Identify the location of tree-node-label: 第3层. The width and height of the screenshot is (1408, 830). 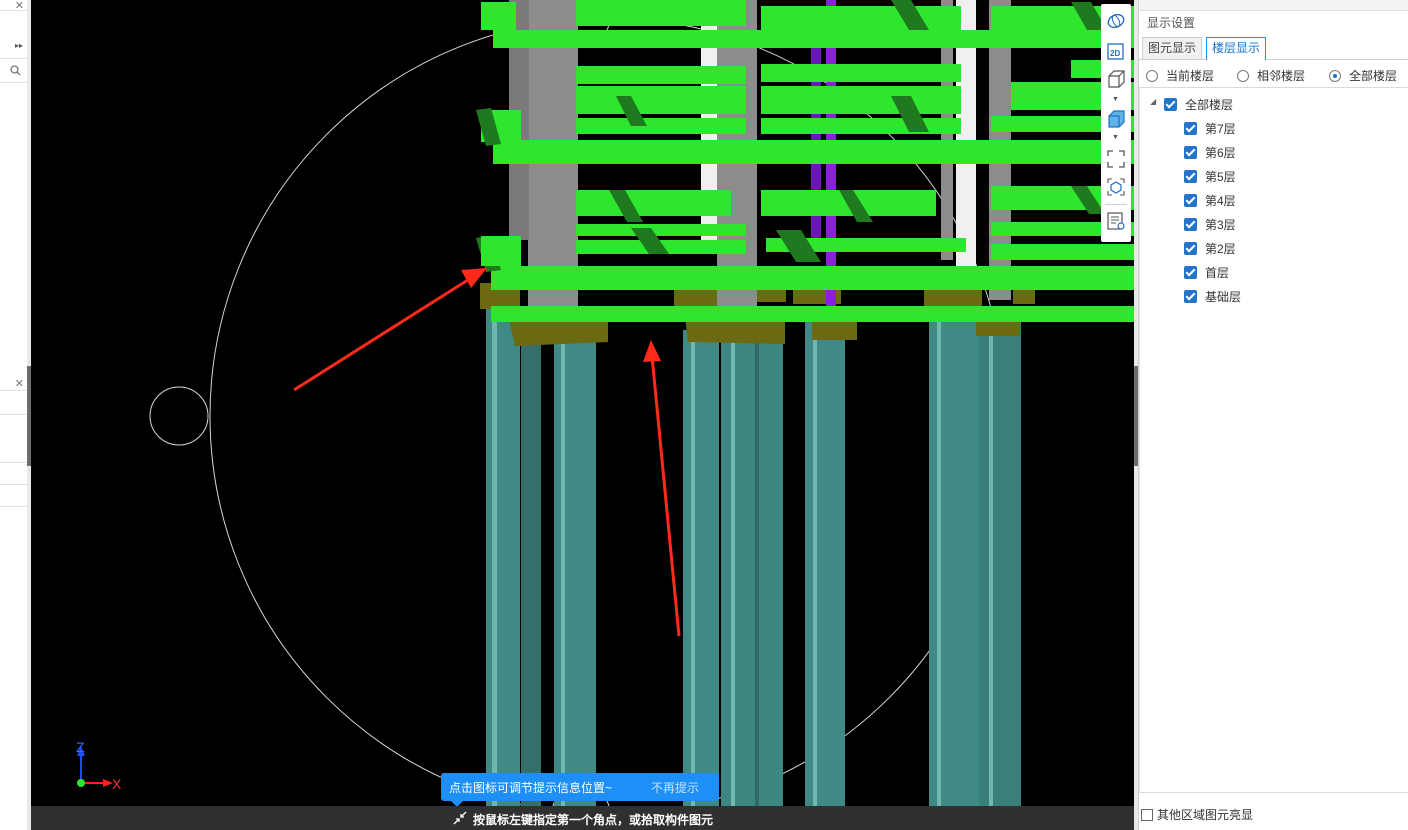
(1220, 224).